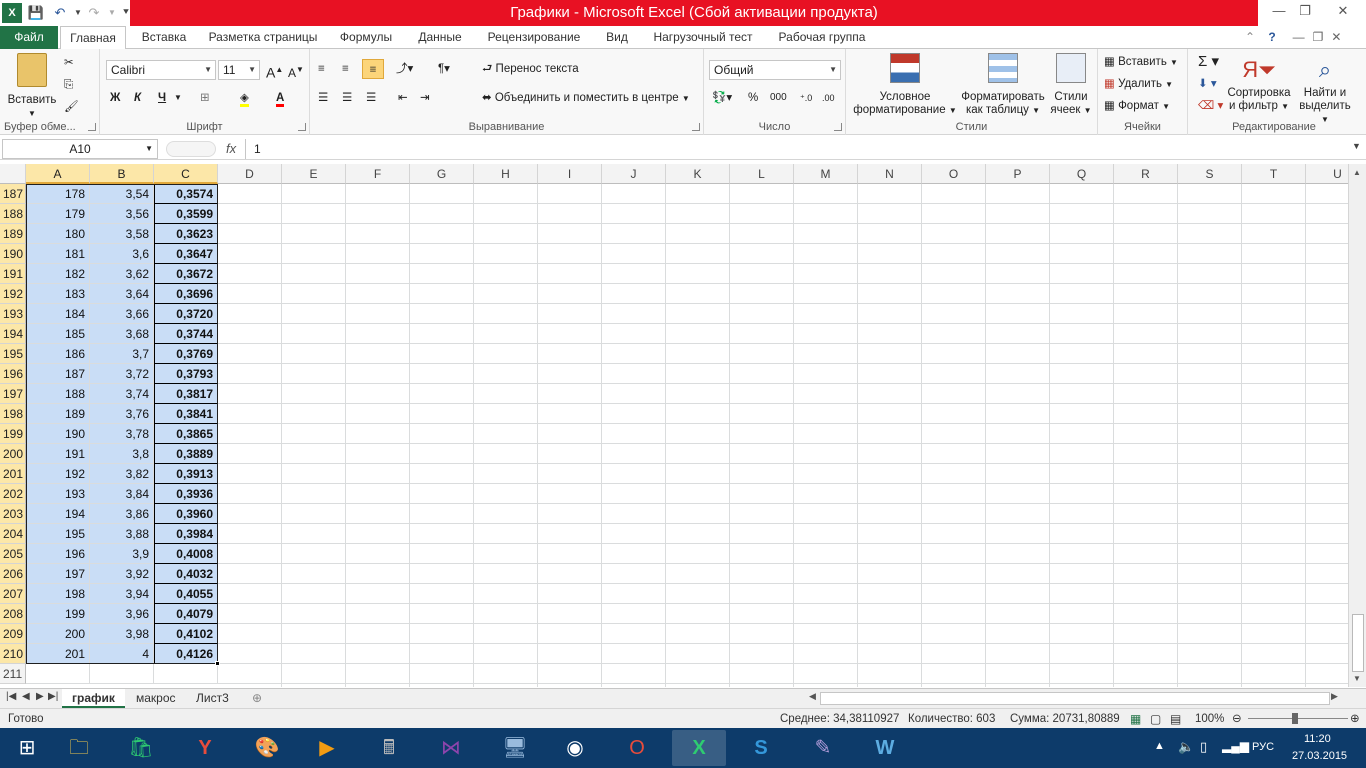  Describe the element at coordinates (58, 634) in the screenshot. I see `cell-a: 200` at that location.